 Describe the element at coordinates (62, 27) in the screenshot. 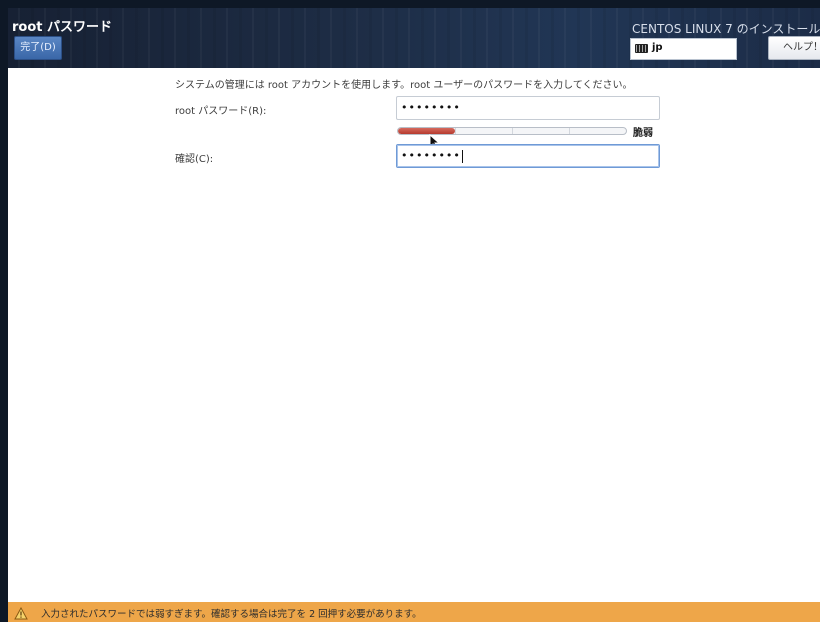

I see `page-title: root パスワード` at that location.